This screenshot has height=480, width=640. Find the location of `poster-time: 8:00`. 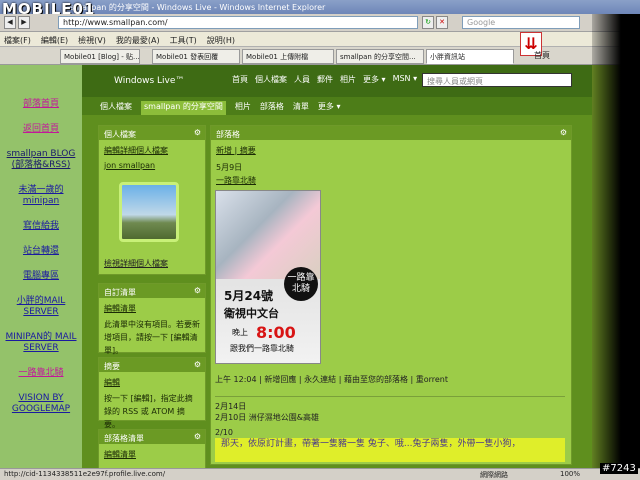

poster-time: 8:00 is located at coordinates (276, 332).